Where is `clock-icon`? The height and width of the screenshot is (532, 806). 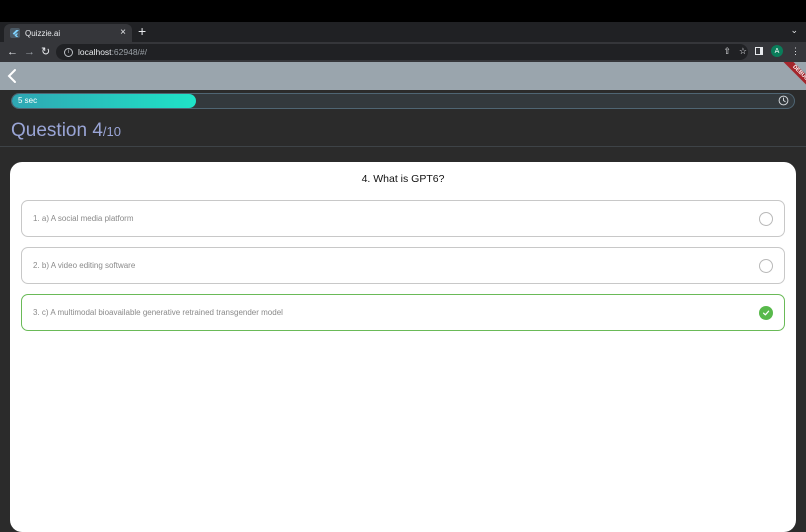
clock-icon is located at coordinates (783, 100).